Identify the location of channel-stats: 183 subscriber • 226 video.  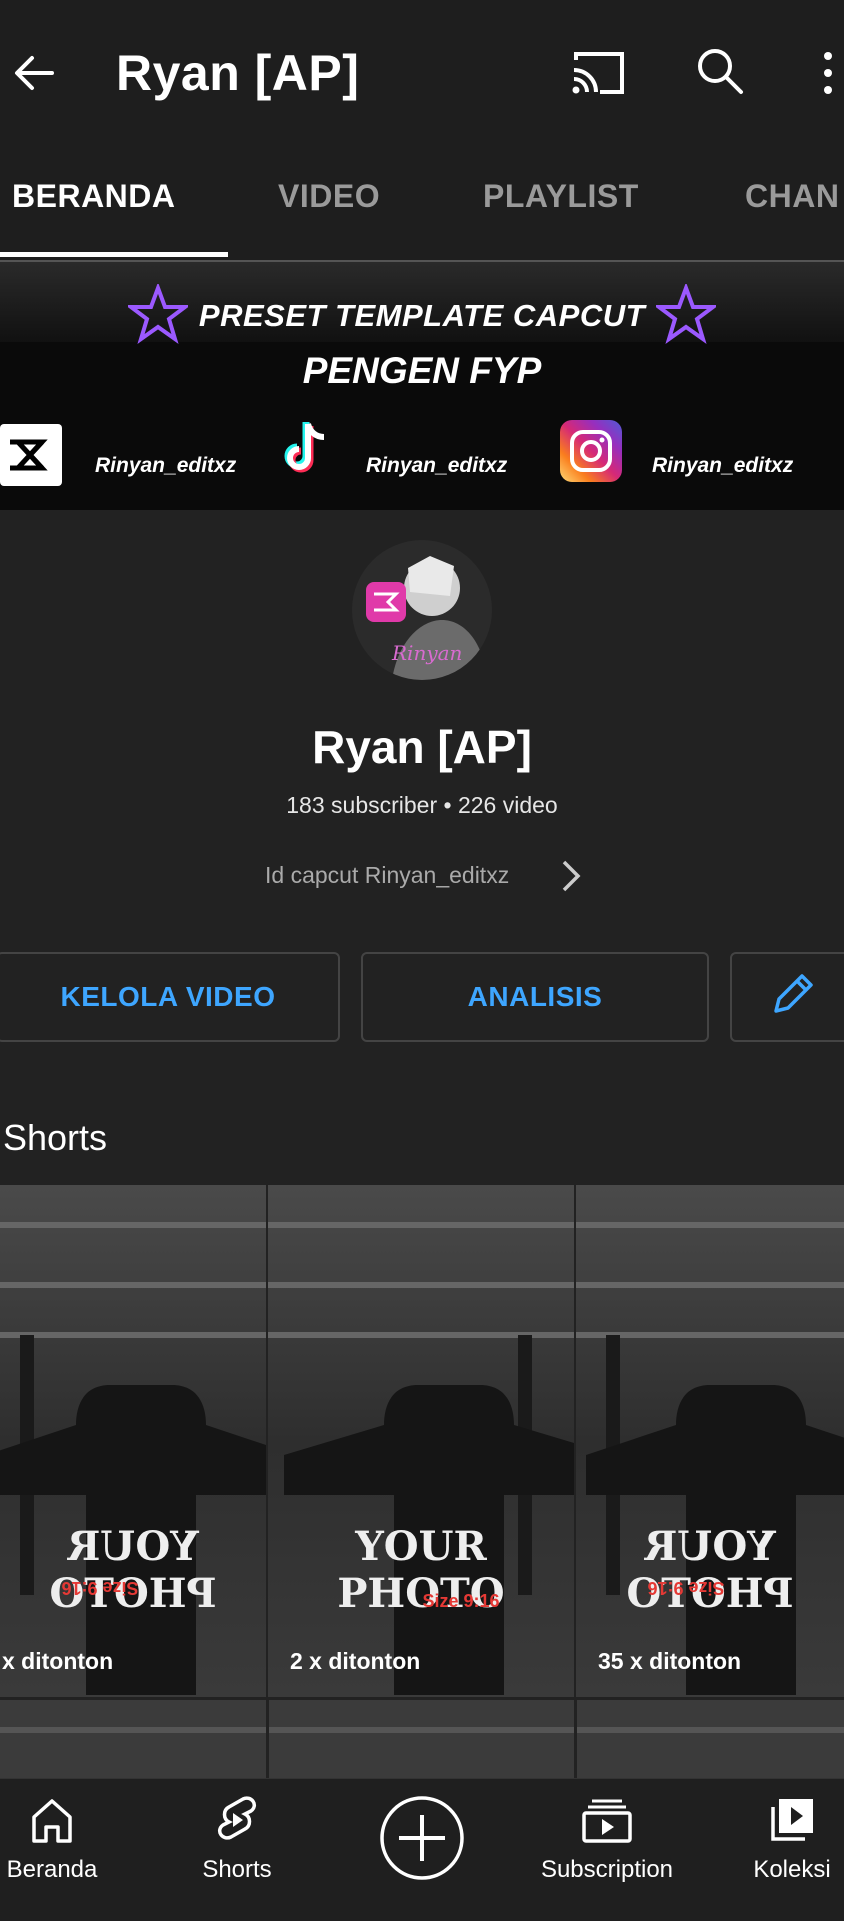
(422, 805).